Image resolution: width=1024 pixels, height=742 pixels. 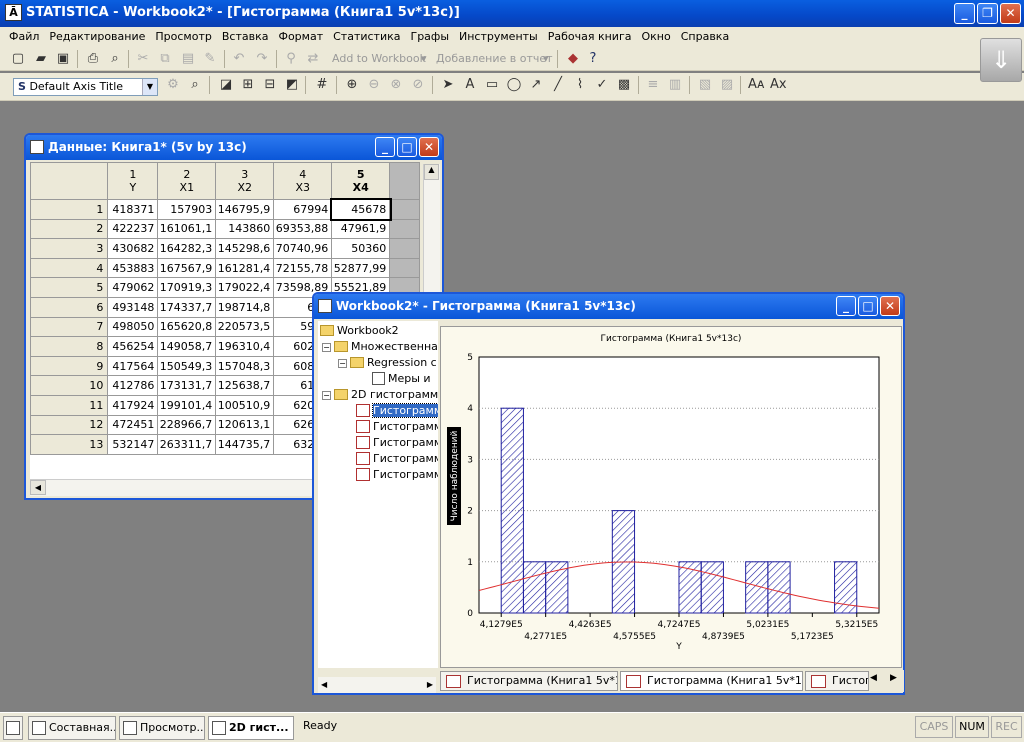 What do you see at coordinates (69, 307) in the screenshot?
I see `row-header: 6` at bounding box center [69, 307].